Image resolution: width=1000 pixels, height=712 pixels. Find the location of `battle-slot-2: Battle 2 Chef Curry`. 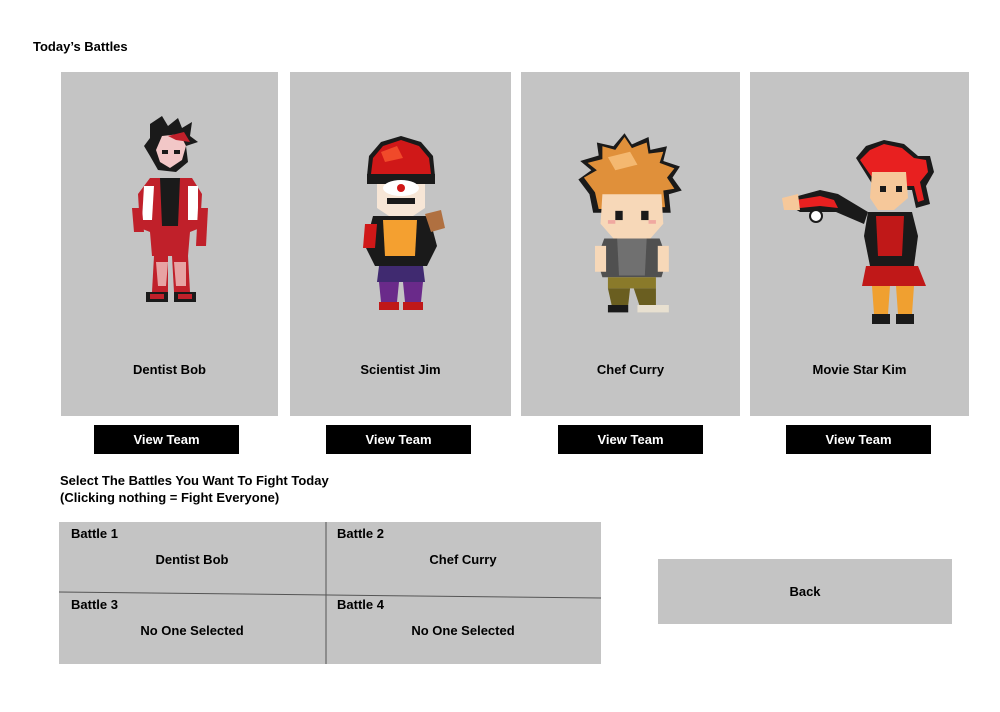

battle-slot-2: Battle 2 Chef Curry is located at coordinates (463, 557).